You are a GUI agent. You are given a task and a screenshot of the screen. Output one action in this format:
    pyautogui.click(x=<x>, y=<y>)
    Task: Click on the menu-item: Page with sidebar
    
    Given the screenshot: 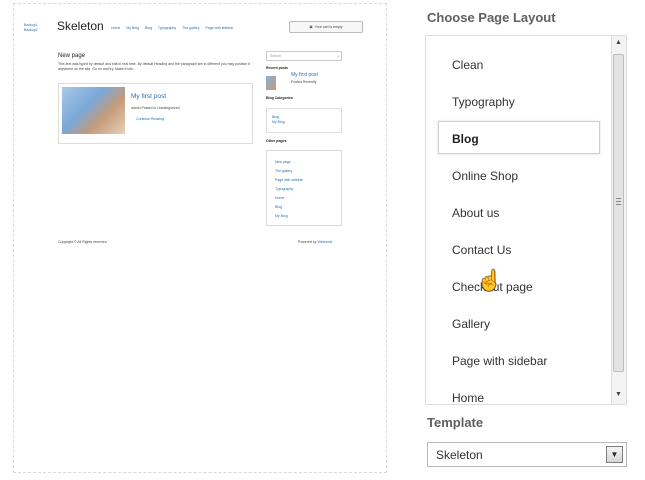 What is the action you would take?
    pyautogui.click(x=219, y=28)
    